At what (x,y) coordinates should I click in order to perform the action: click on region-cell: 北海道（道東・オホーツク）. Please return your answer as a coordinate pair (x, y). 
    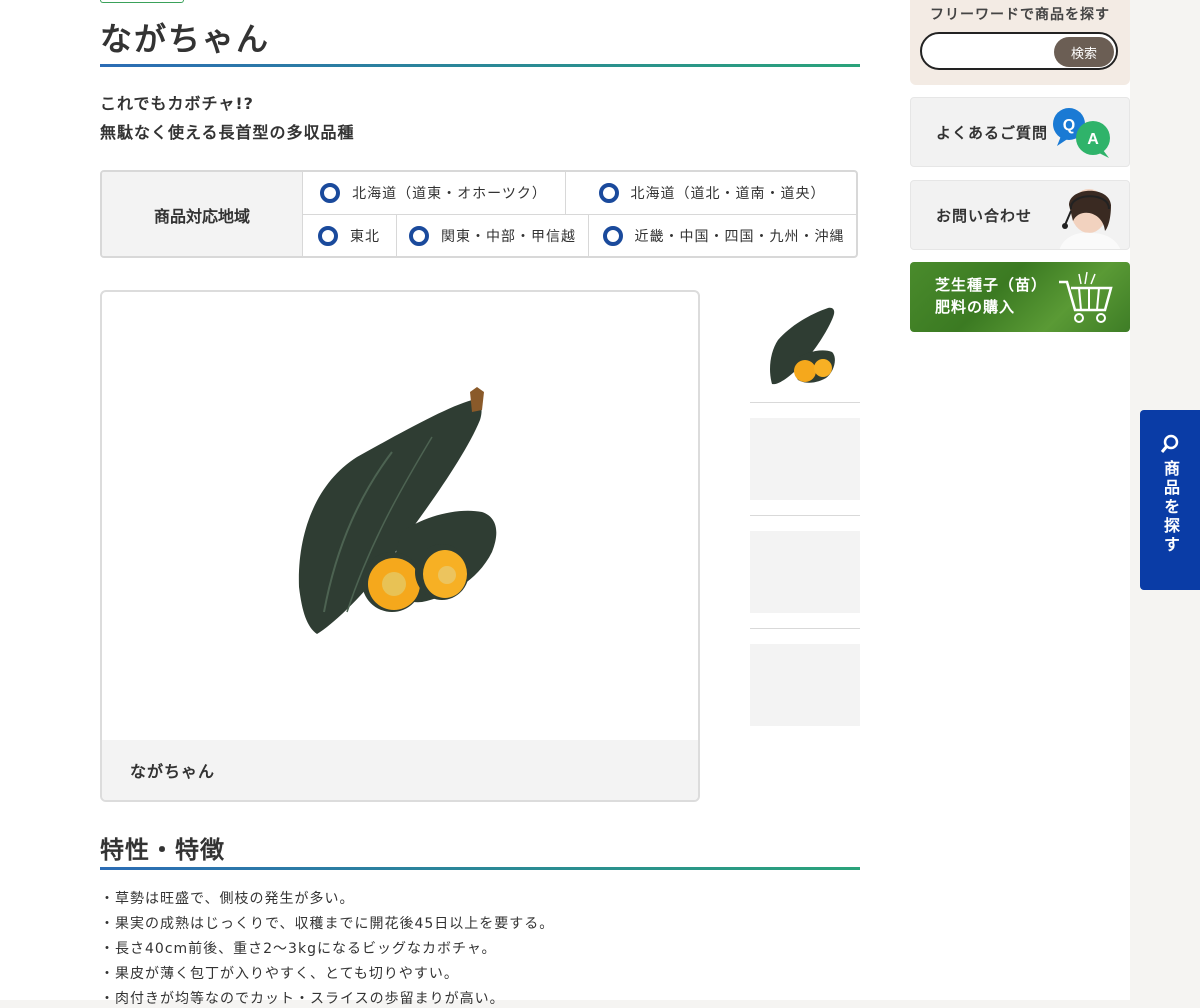
    Looking at the image, I should click on (434, 193).